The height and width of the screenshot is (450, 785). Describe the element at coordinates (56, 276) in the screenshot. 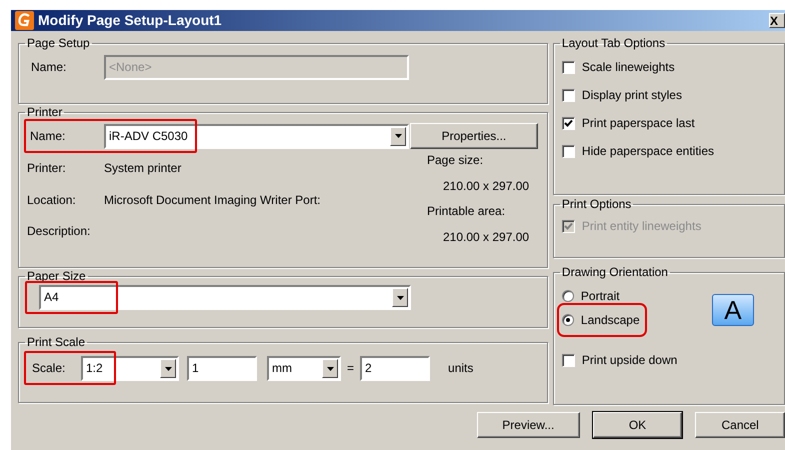

I see `group-title: Paper Size` at that location.